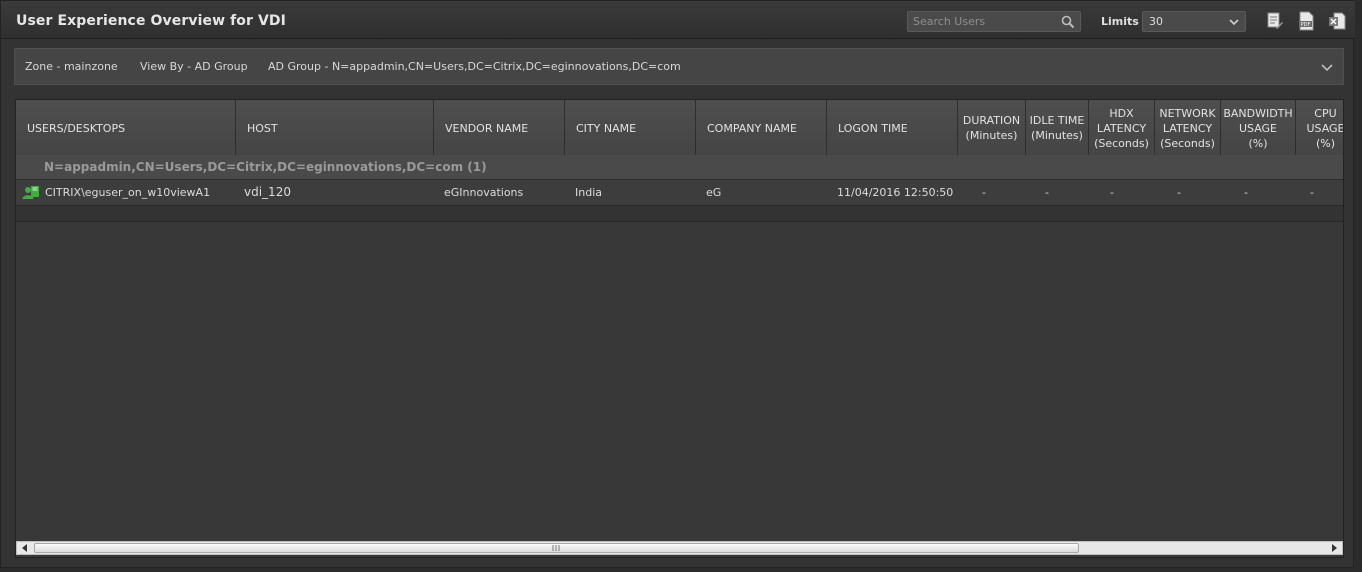 This screenshot has width=1362, height=572. I want to click on zone-filter: Zone - mainzone, so click(71, 66).